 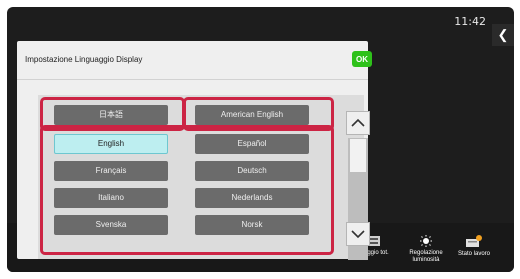 What do you see at coordinates (111, 225) in the screenshot?
I see `language-option: Svenska` at bounding box center [111, 225].